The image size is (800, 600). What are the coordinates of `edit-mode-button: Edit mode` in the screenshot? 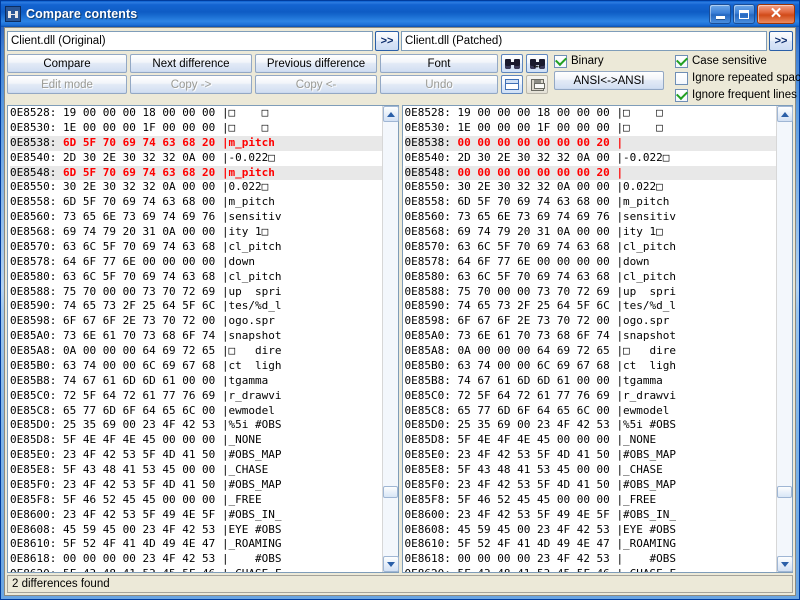 It's located at (67, 84).